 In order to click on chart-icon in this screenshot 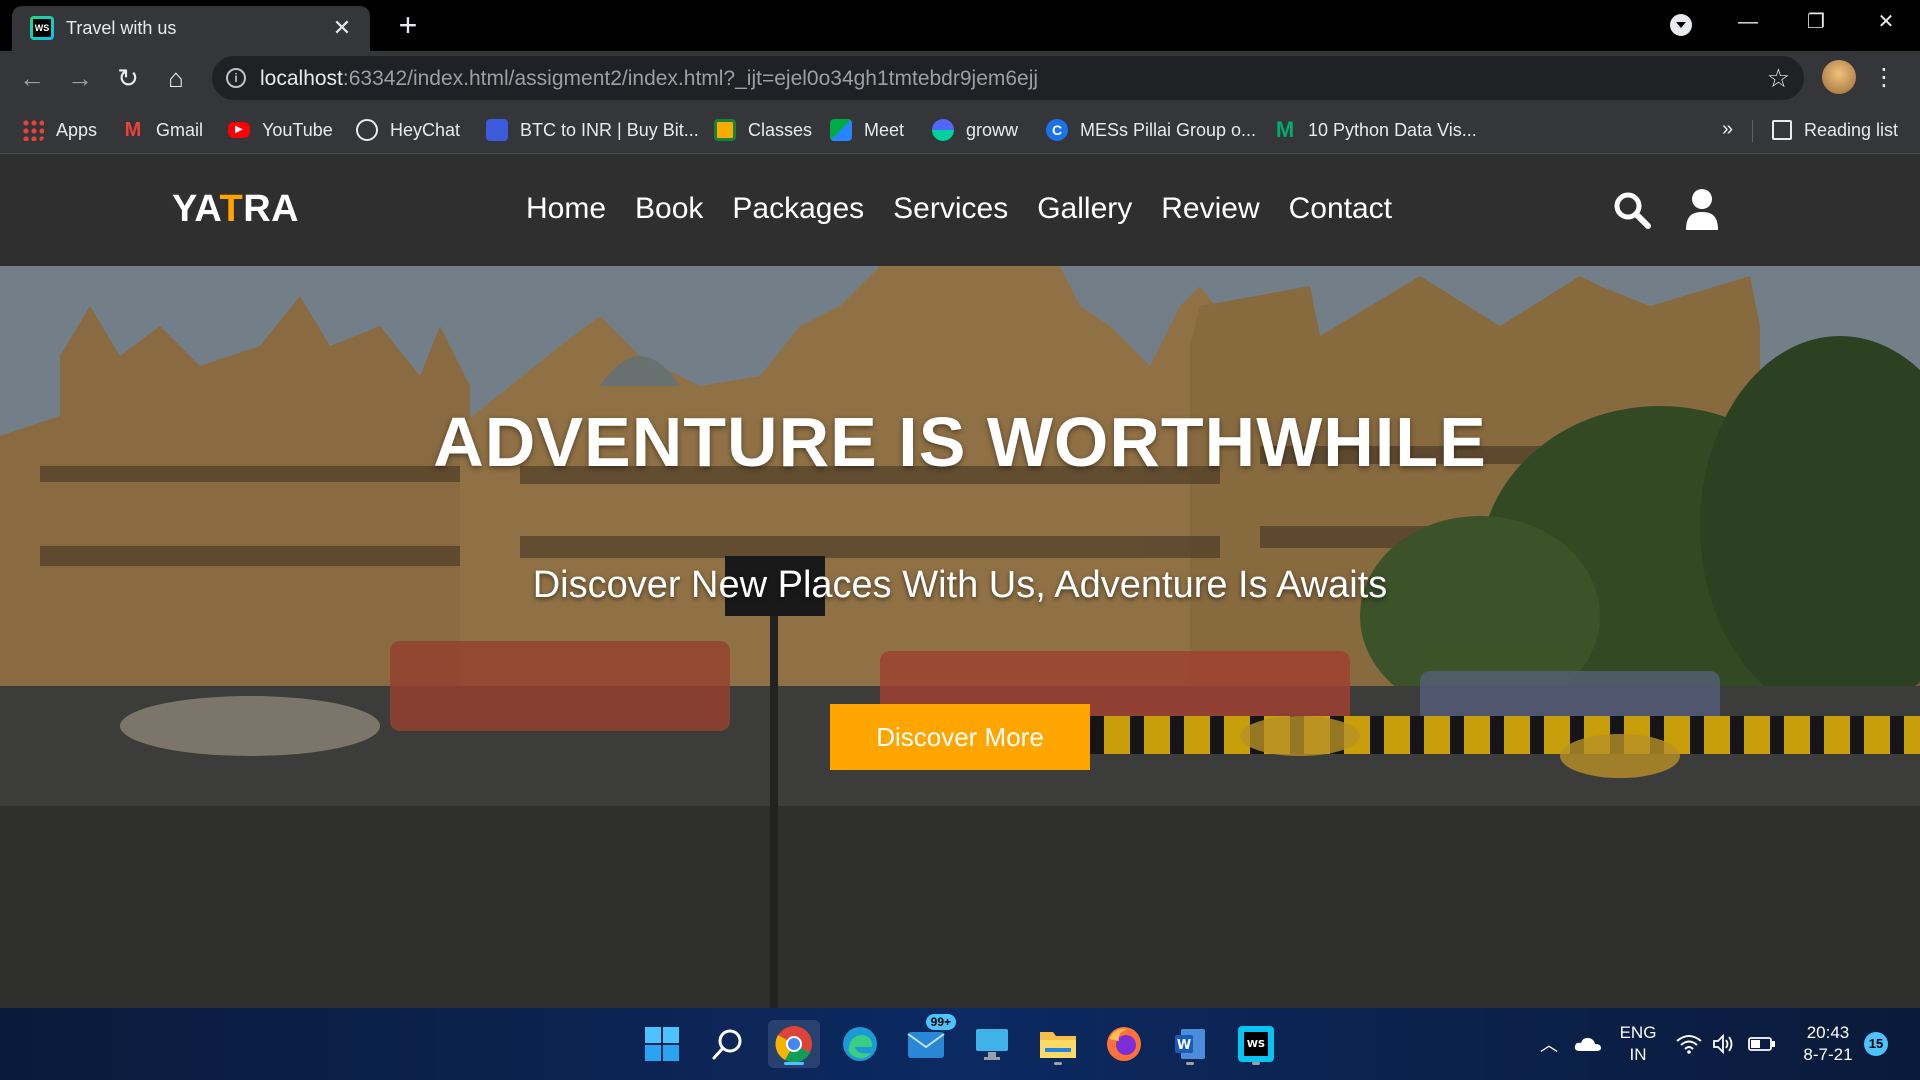, I will do `click(497, 130)`.